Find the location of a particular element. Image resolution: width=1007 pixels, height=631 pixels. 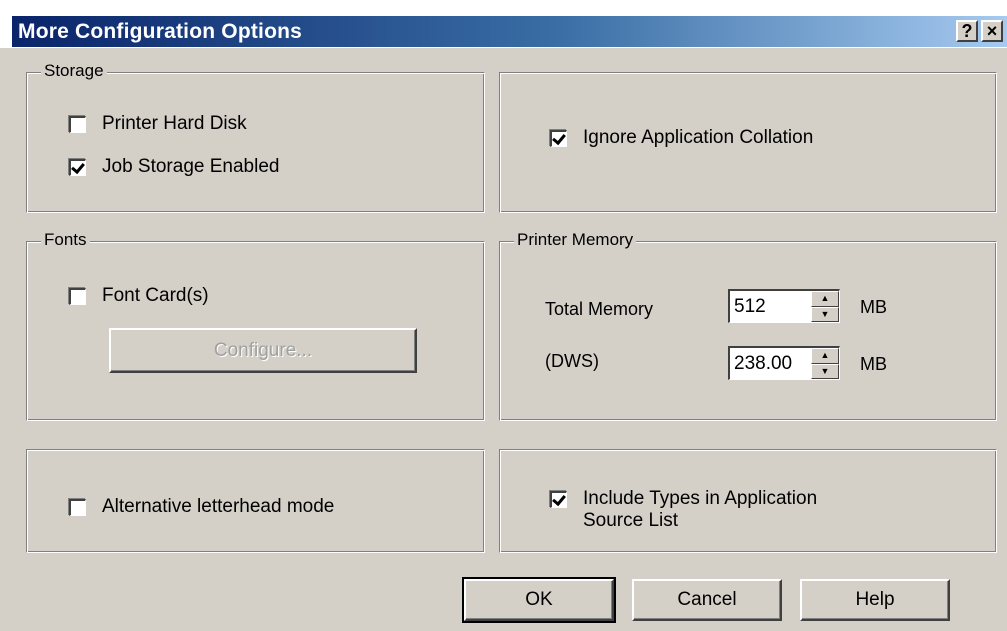

dws-arrows: ▲ ▼ is located at coordinates (825, 363).